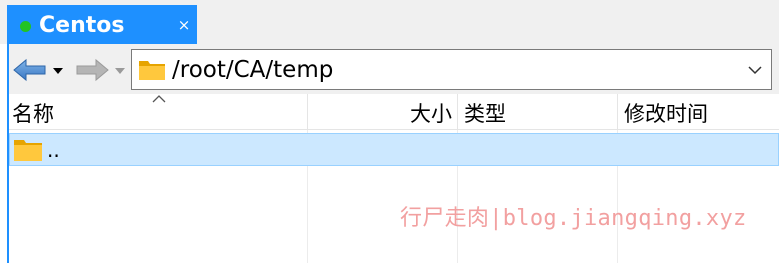  What do you see at coordinates (92, 70) in the screenshot?
I see `forward-arrow-icon` at bounding box center [92, 70].